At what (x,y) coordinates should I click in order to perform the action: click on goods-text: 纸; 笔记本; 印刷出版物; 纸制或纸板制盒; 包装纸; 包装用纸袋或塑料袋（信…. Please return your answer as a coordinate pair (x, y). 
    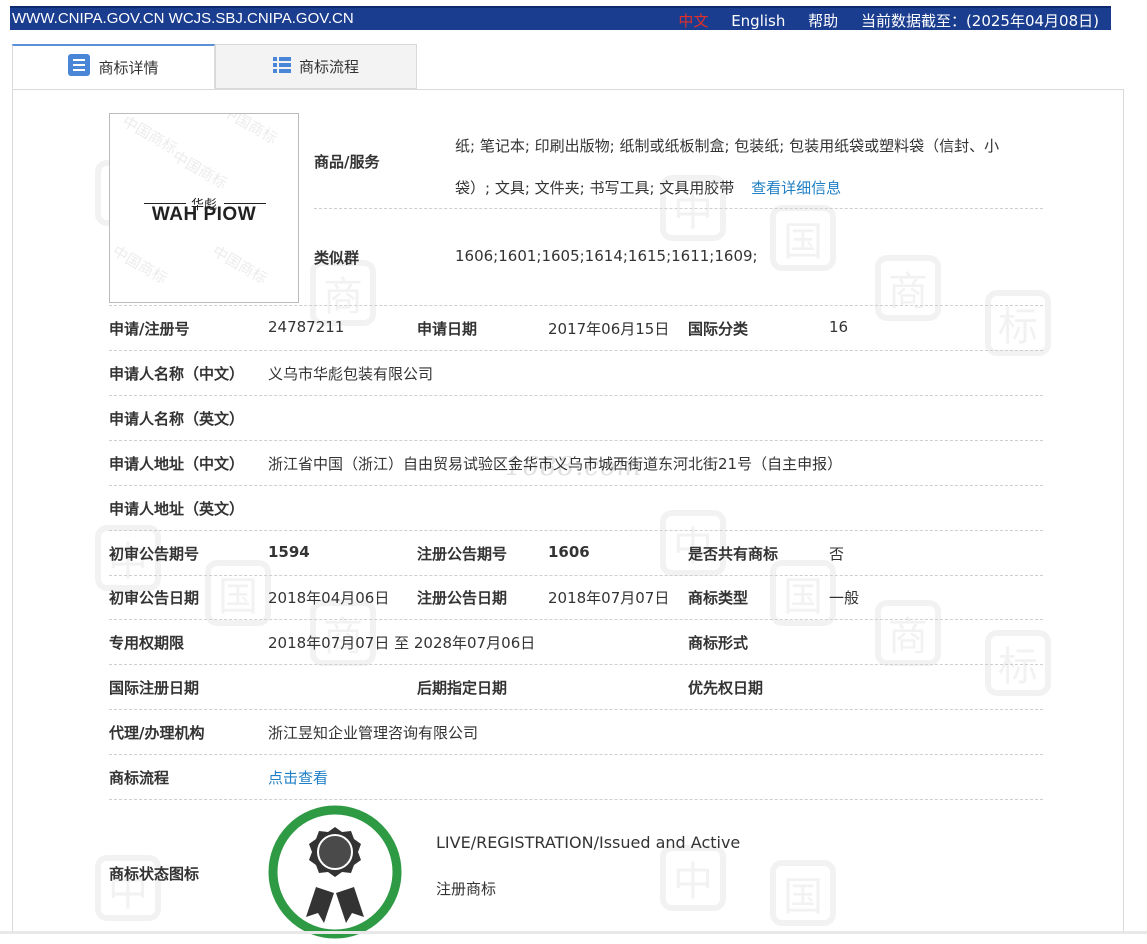
    Looking at the image, I should click on (727, 167).